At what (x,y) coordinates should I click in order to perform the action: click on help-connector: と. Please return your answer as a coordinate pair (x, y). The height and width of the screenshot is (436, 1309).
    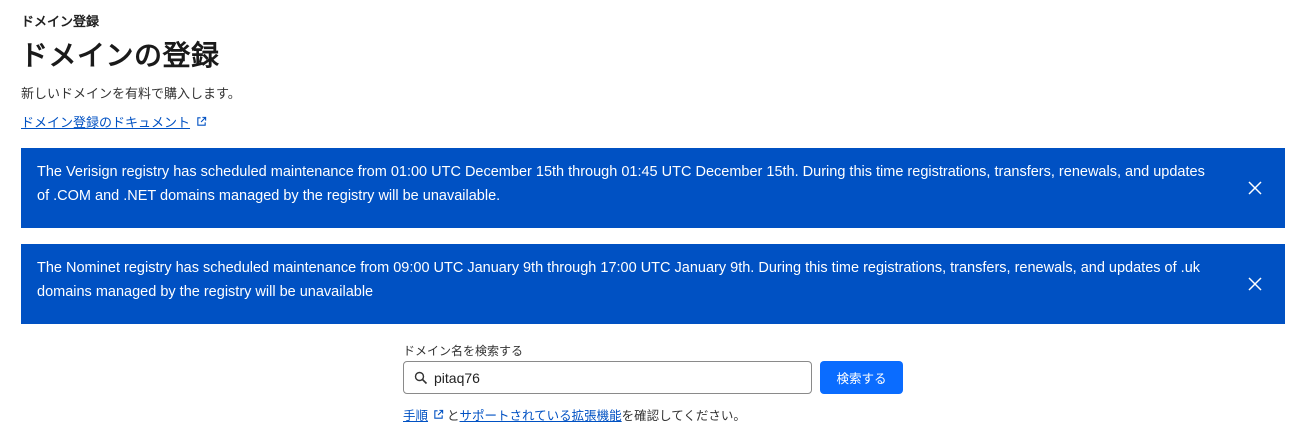
    Looking at the image, I should click on (453, 415).